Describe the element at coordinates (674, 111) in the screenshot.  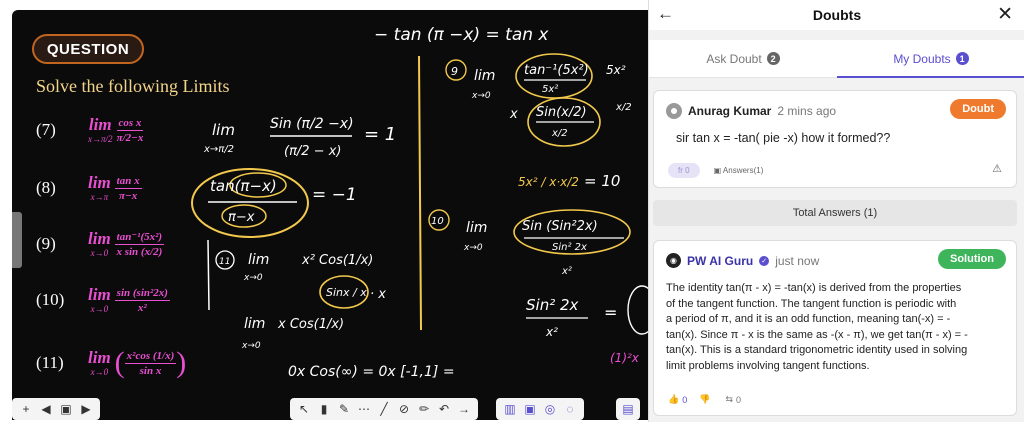
I see `avatar` at that location.